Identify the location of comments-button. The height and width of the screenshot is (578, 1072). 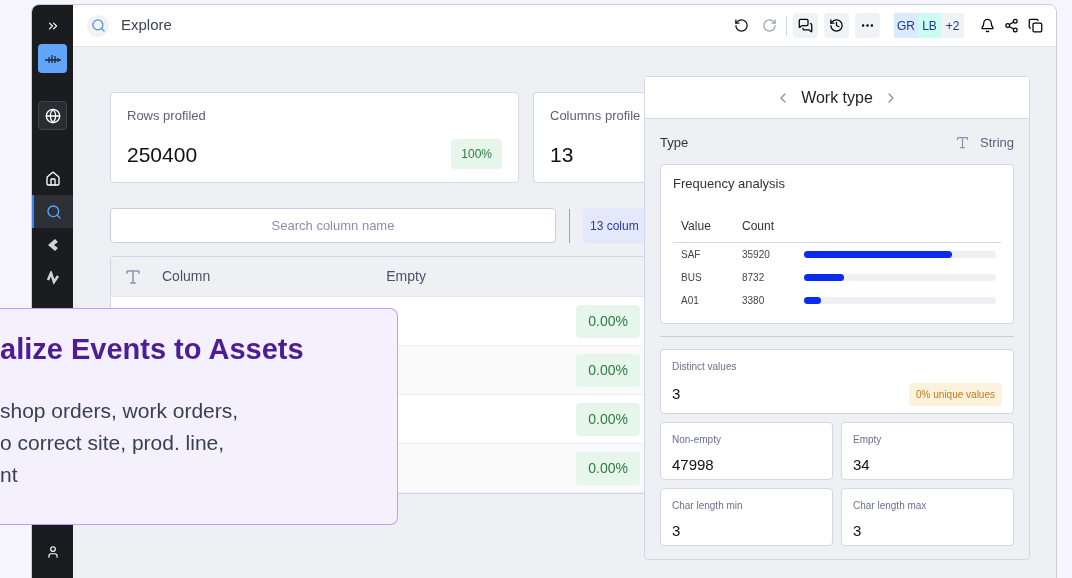
(805, 25).